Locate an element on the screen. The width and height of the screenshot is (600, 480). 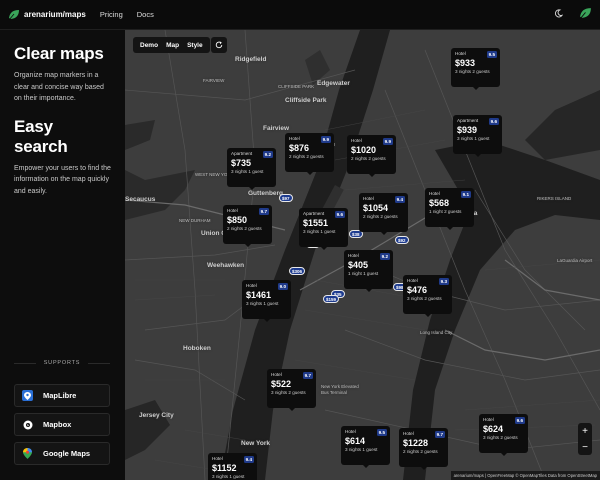
marker-card: Hotel $405 1 night 1 guest 9.2 is located at coordinates (368, 271).